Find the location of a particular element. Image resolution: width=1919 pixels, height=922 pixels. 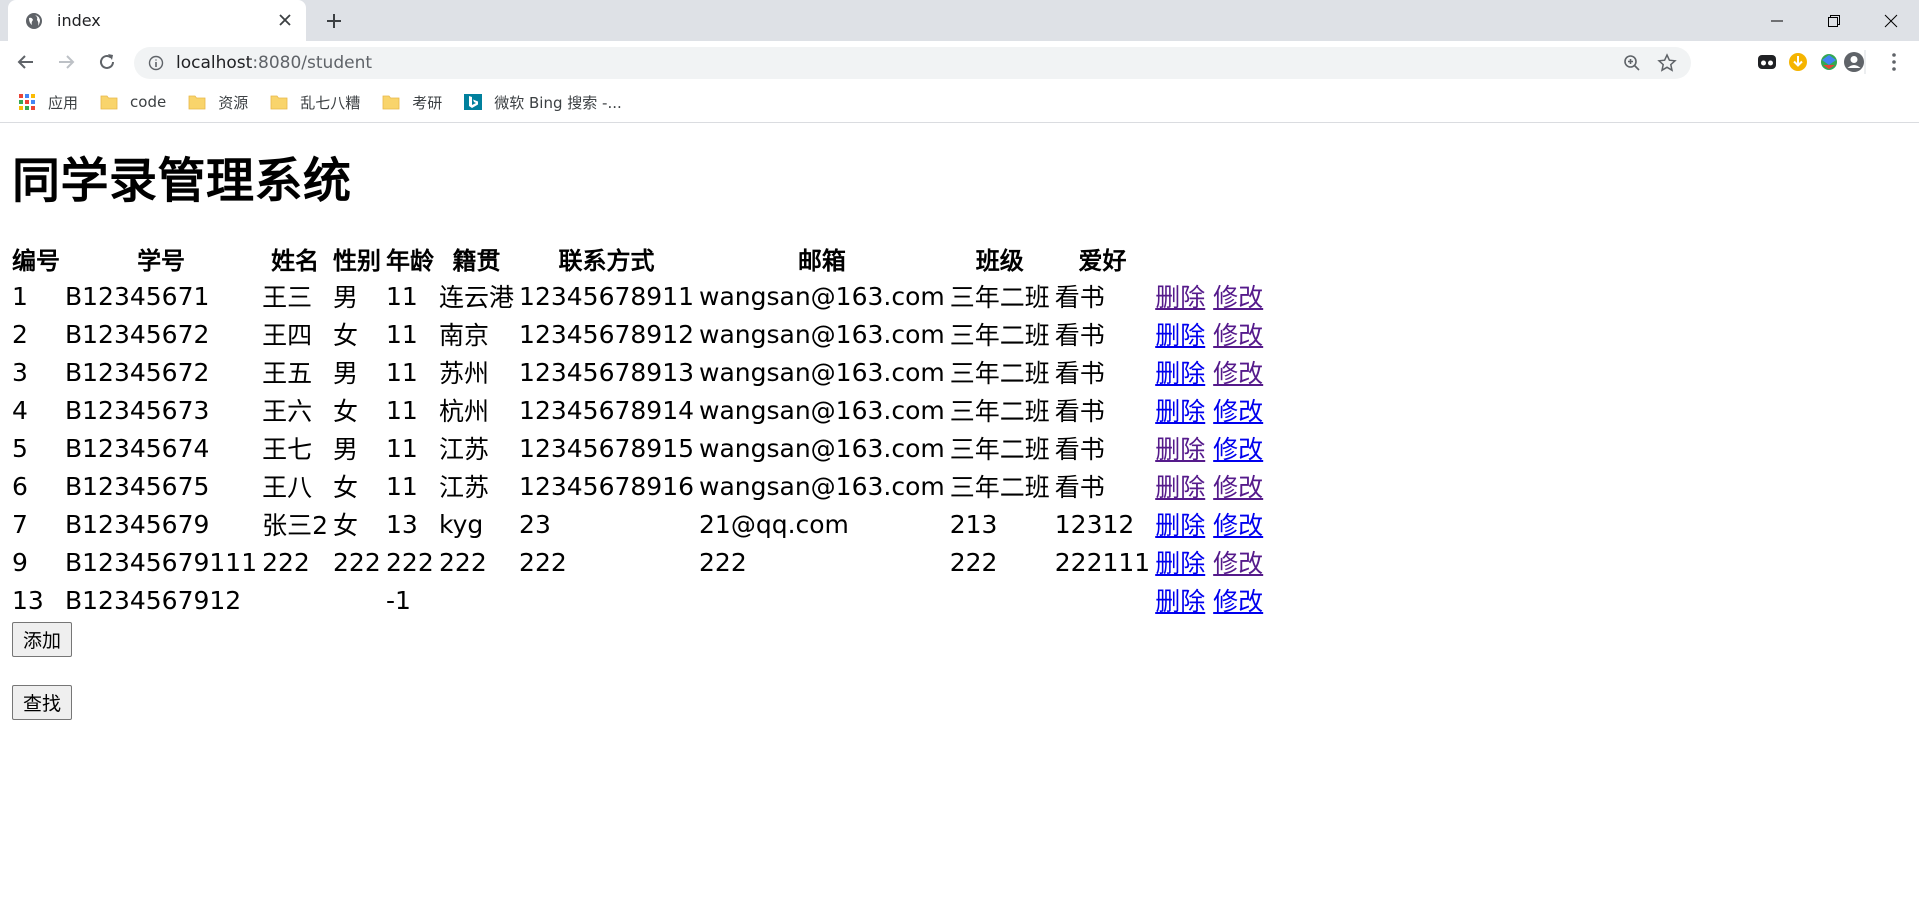

restore-button is located at coordinates (1833, 20).